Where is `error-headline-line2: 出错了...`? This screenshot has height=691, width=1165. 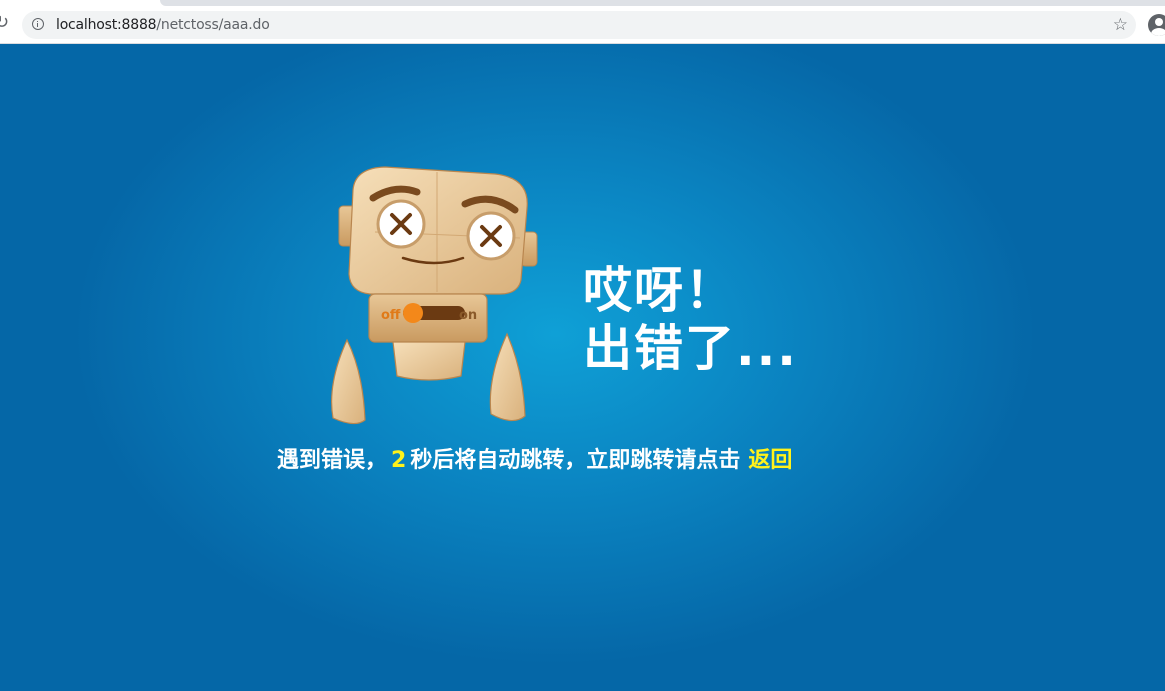
error-headline-line2: 出错了... is located at coordinates (690, 348).